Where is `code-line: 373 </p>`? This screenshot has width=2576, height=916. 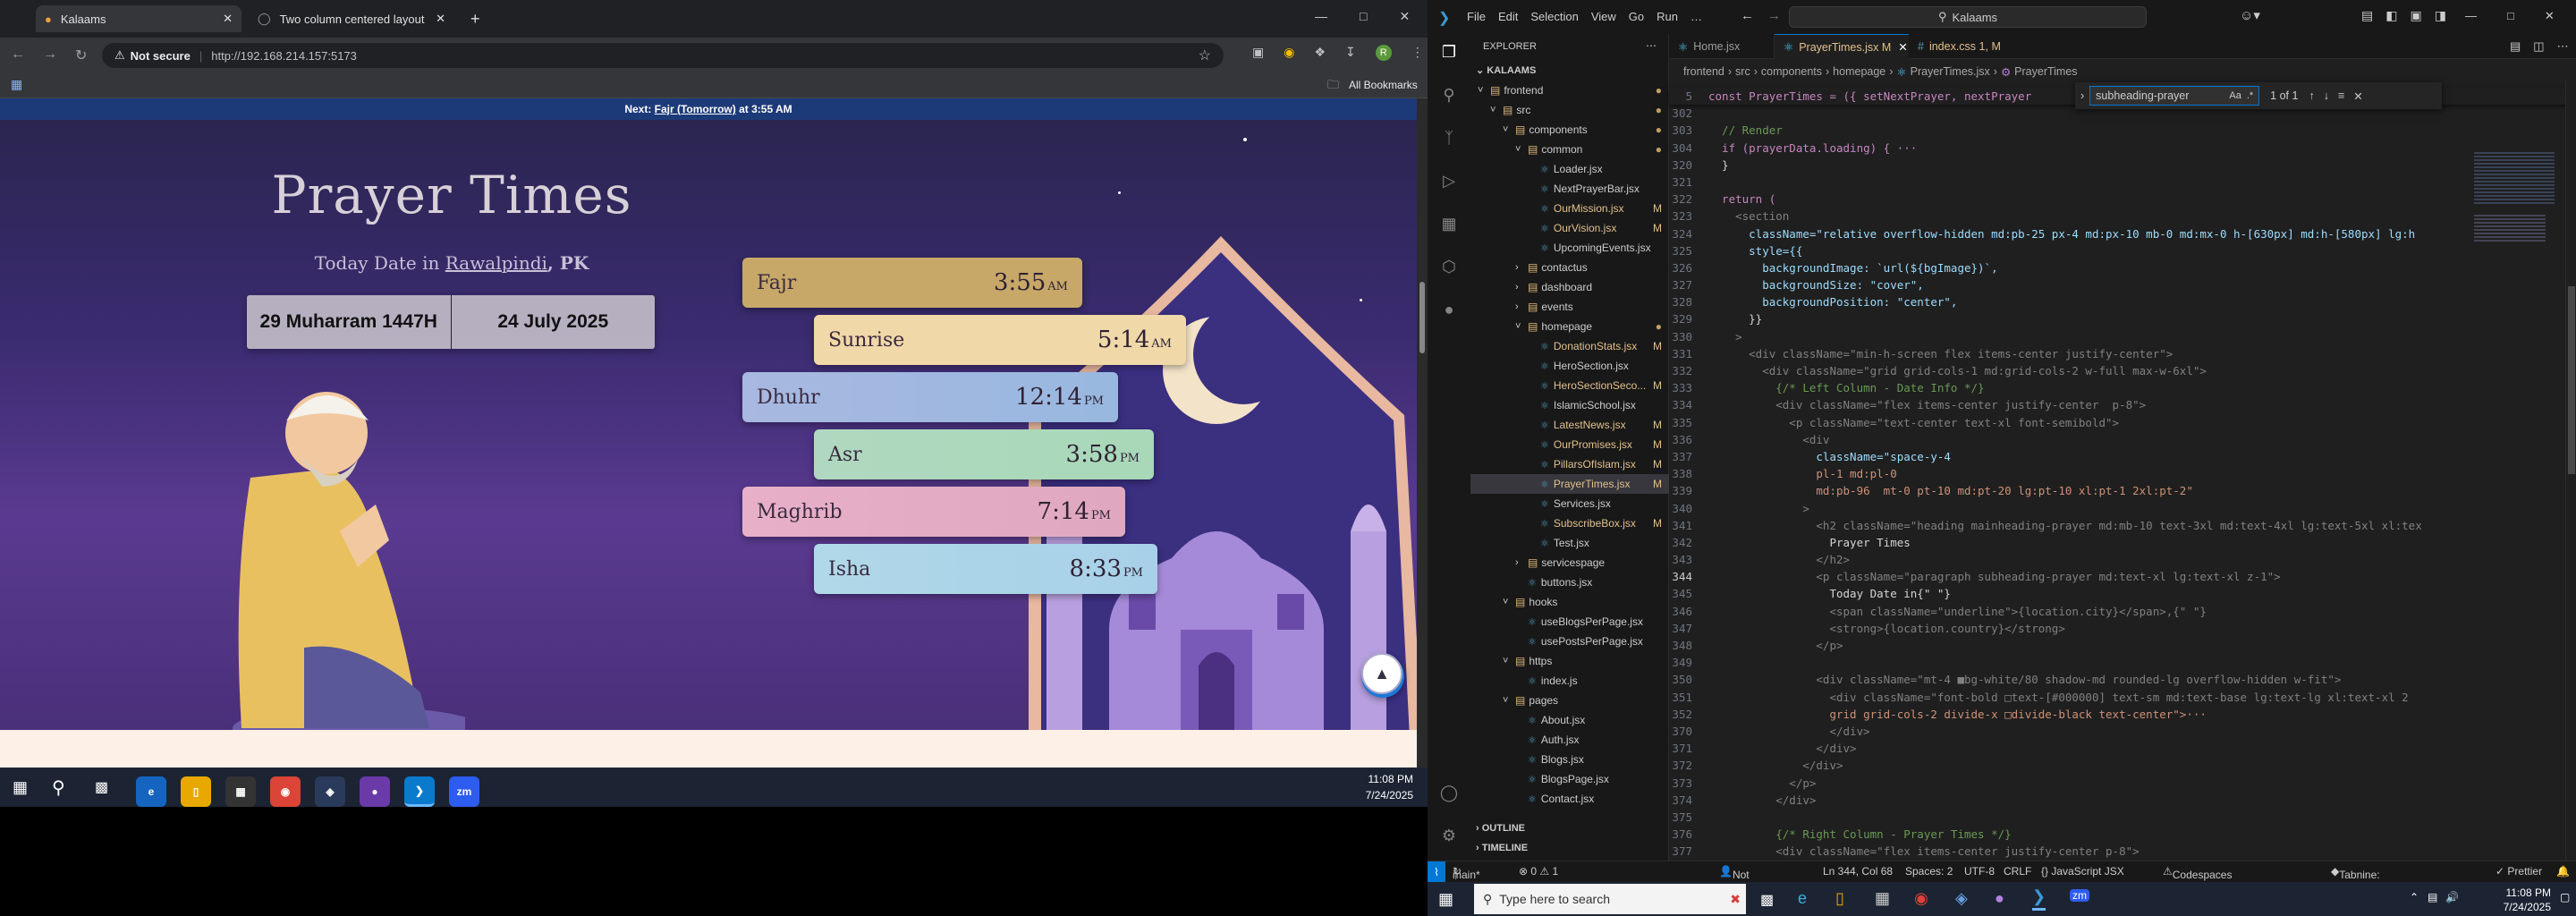
code-line: 373 </p> is located at coordinates (2122, 783).